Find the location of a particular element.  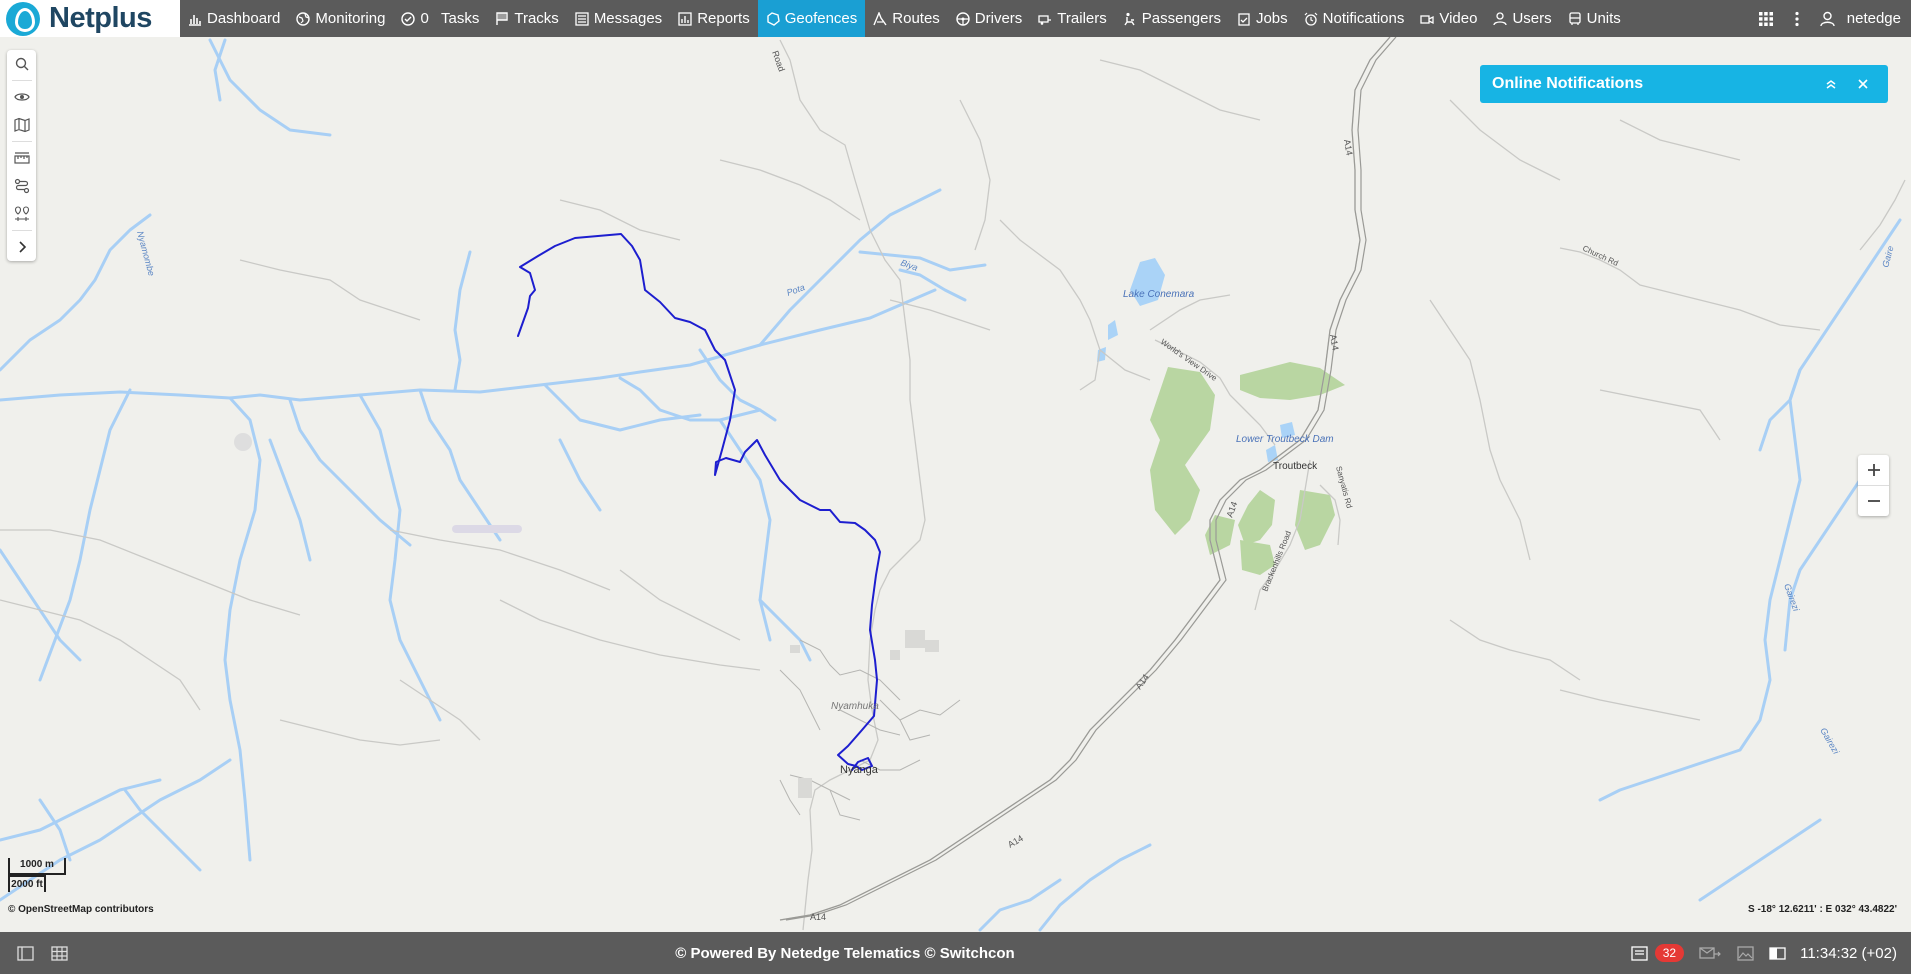

collapse-notifications-button is located at coordinates (1831, 84).